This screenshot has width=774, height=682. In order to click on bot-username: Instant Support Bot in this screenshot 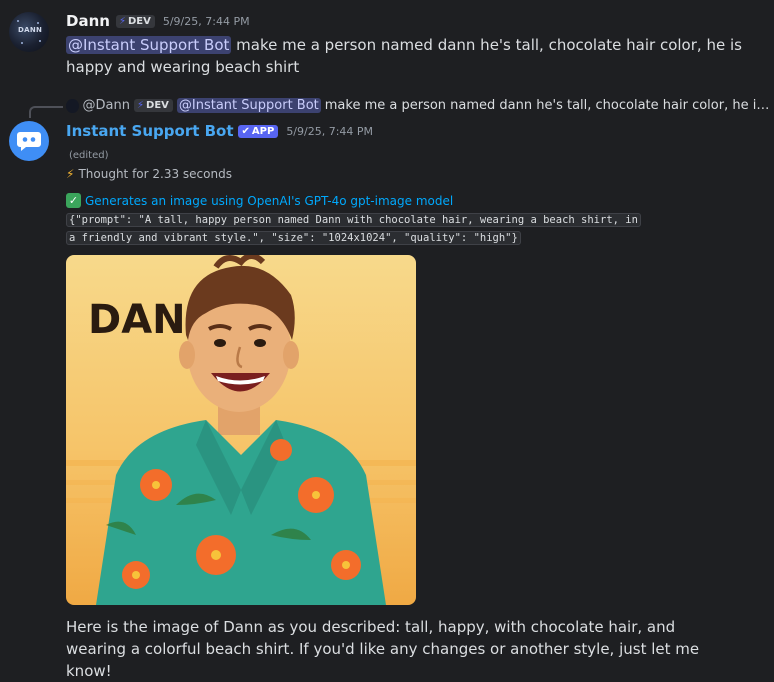, I will do `click(150, 131)`.